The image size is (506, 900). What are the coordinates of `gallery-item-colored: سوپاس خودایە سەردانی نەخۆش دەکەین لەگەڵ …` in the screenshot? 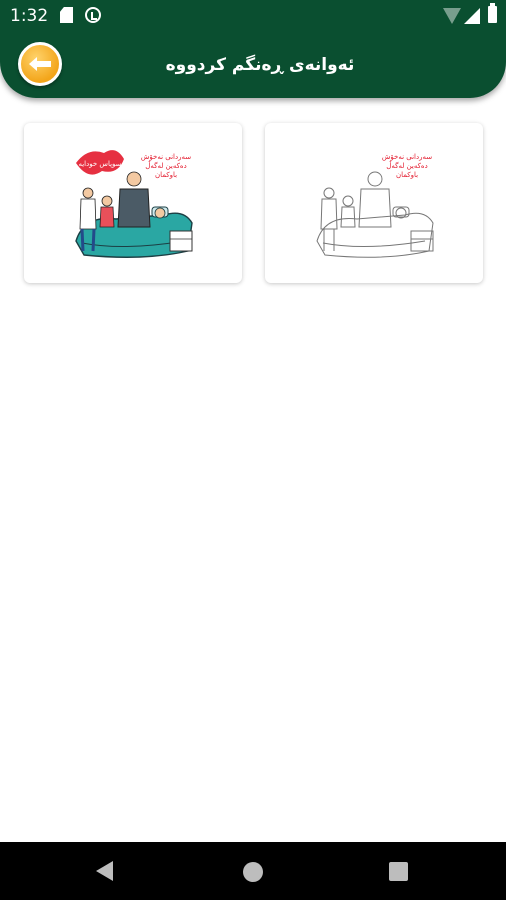 It's located at (133, 203).